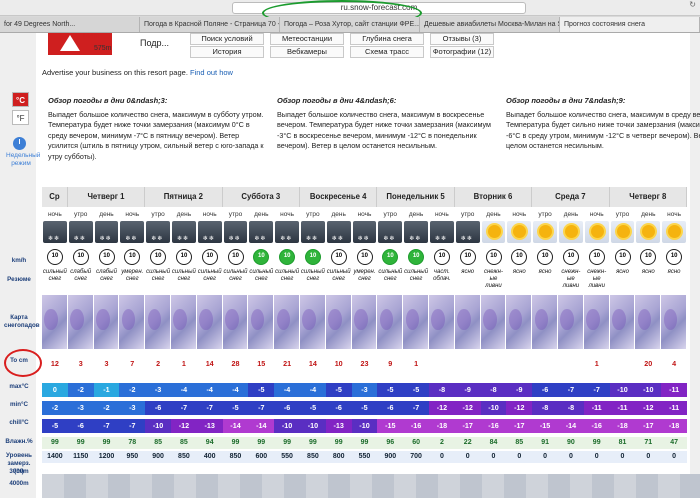 The width and height of the screenshot is (700, 498). I want to click on advert-link: Find out how, so click(211, 72).